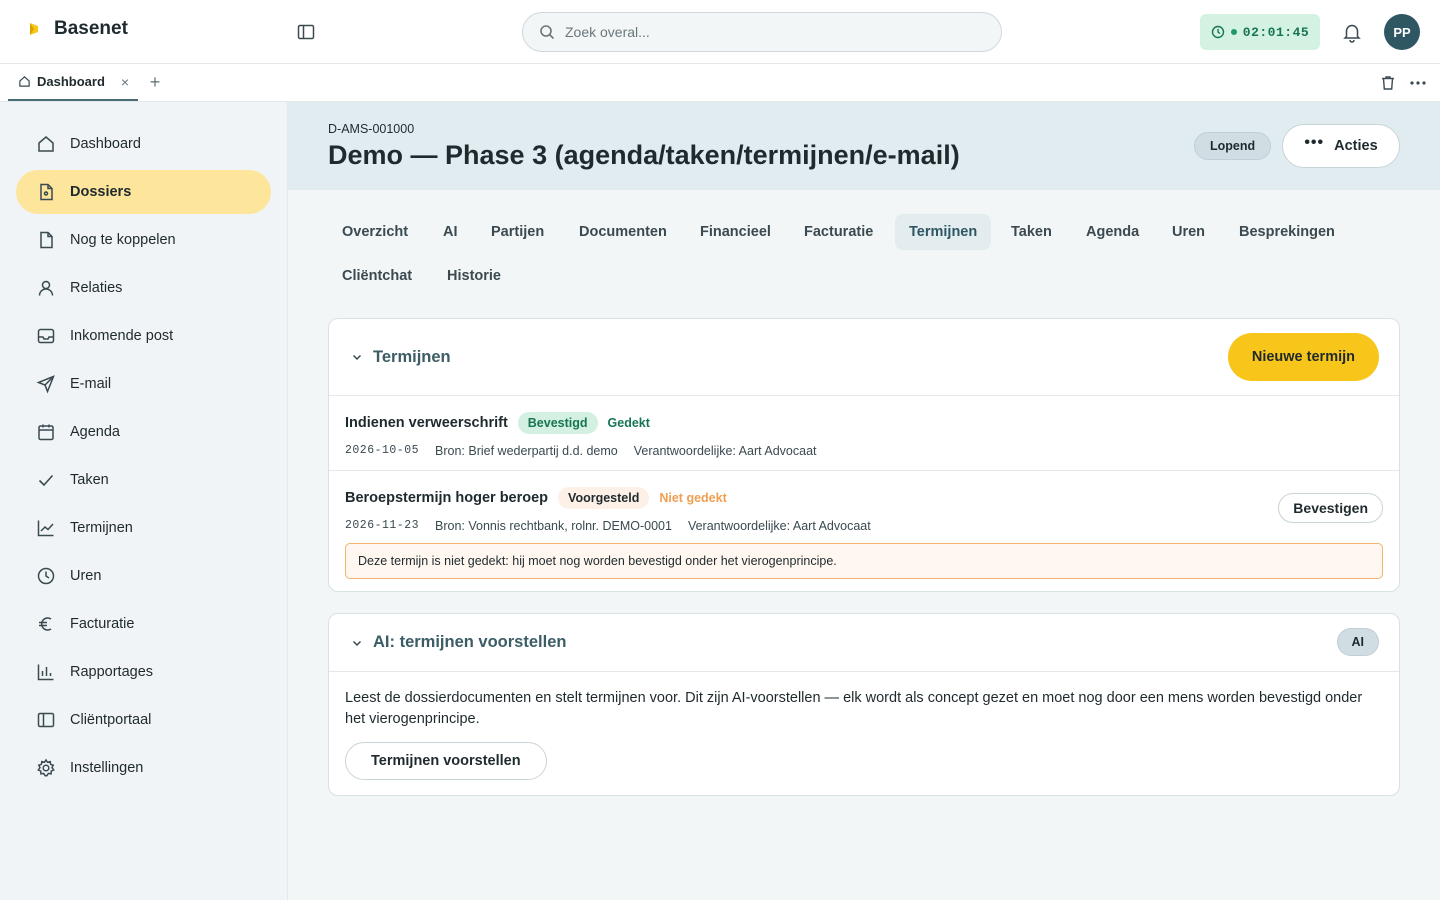  I want to click on deadline-date: 2026-10-05, so click(382, 450).